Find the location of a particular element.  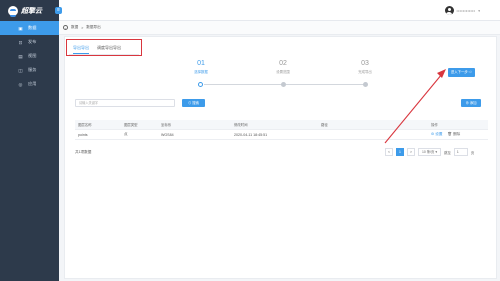

step-number: 03 is located at coordinates (365, 63).